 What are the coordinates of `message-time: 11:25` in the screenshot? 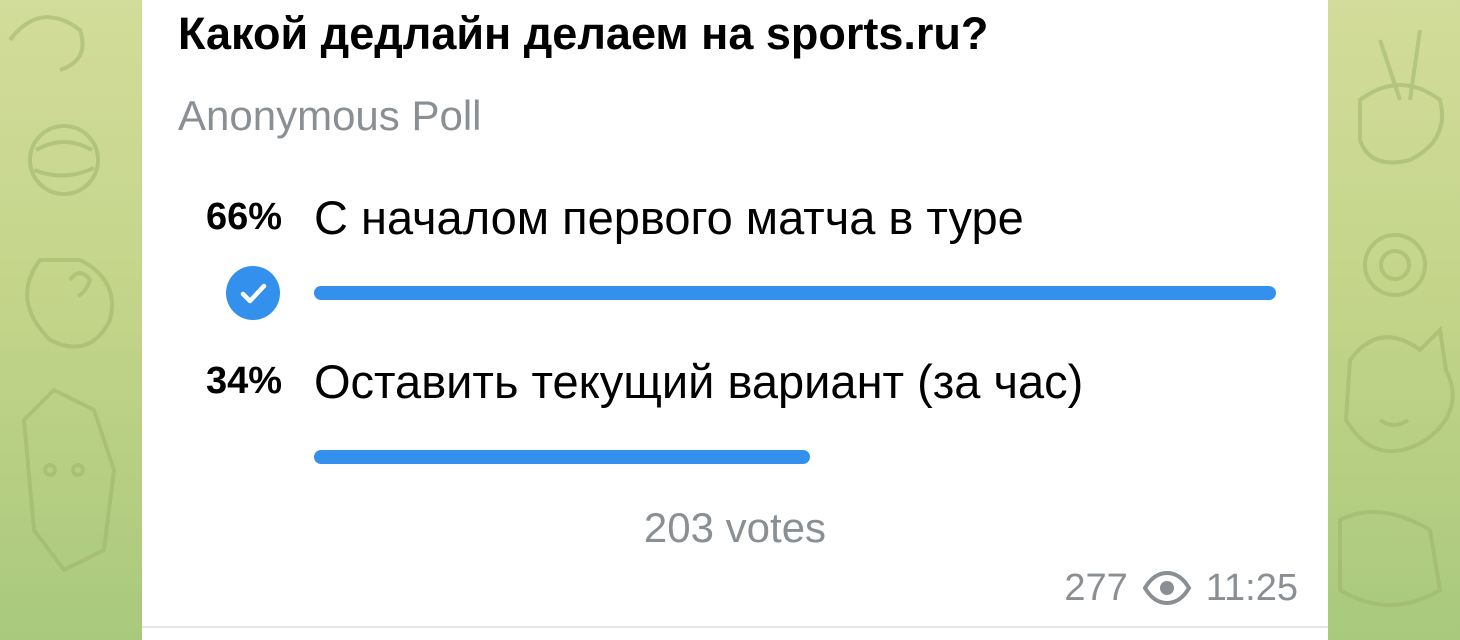 It's located at (1251, 587).